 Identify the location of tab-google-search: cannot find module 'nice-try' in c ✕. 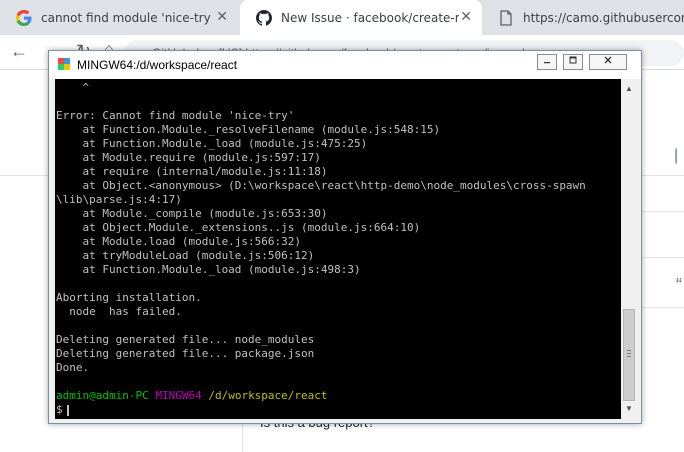
(119, 17).